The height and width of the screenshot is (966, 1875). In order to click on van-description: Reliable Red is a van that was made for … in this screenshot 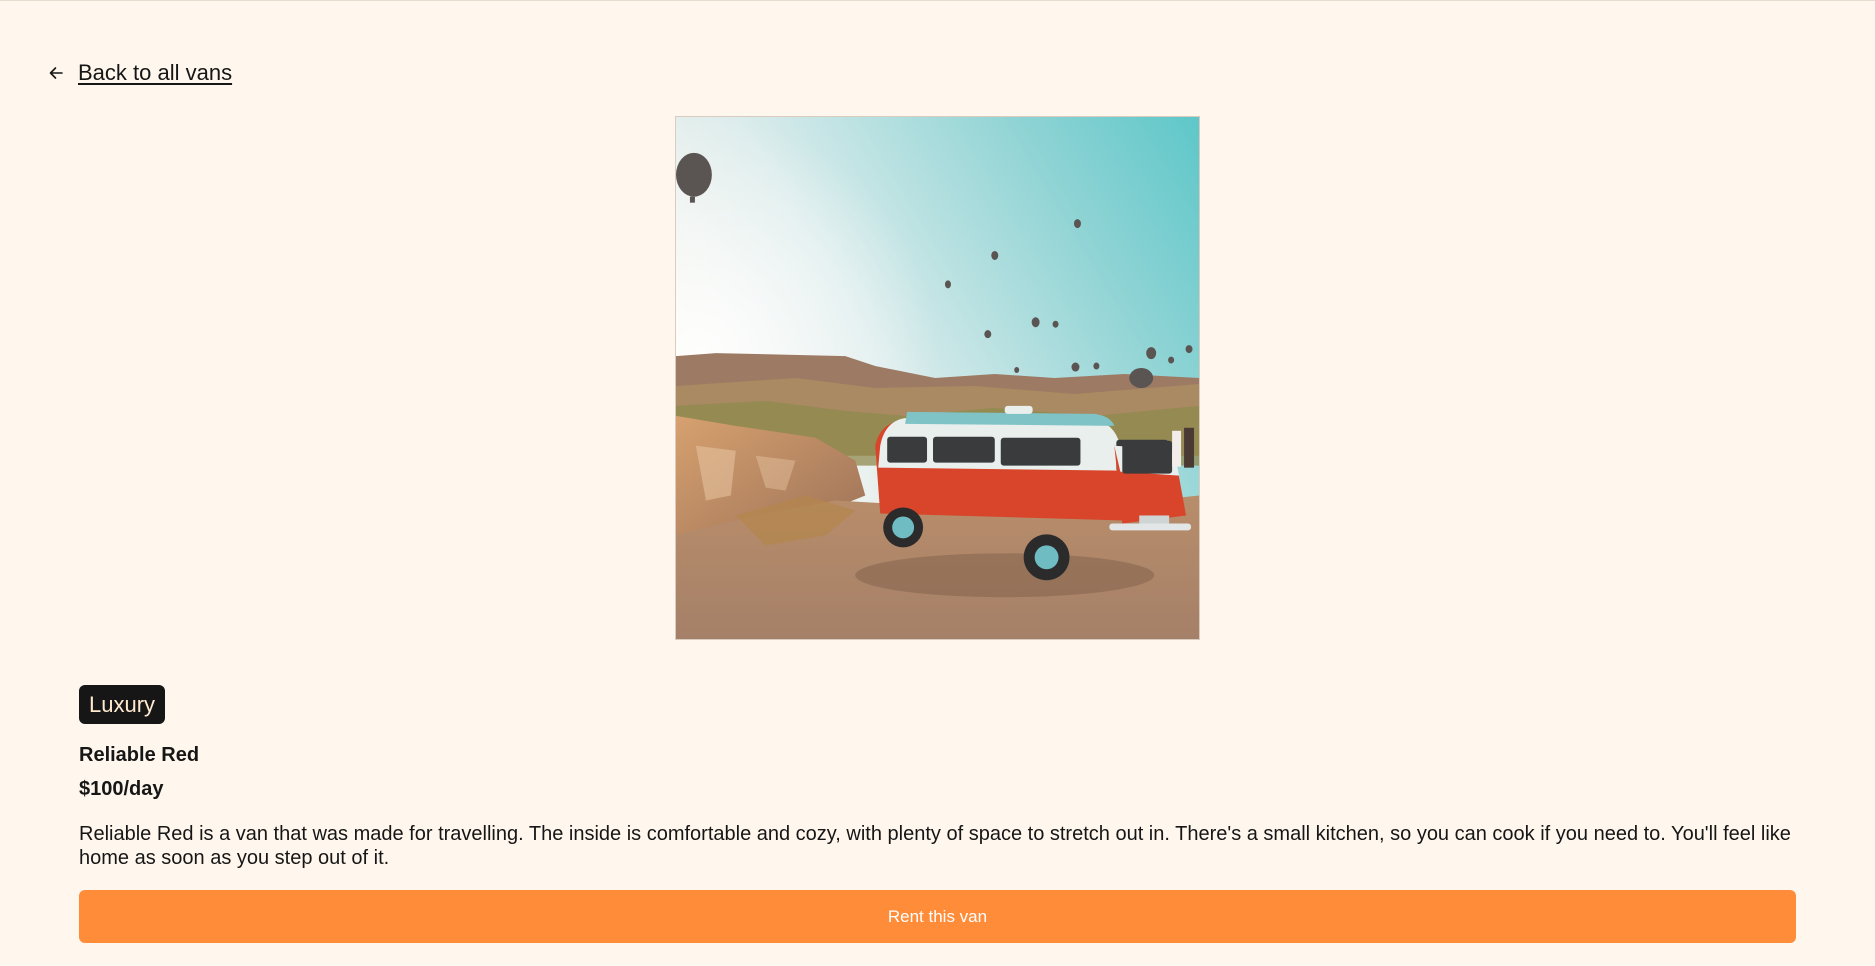, I will do `click(935, 846)`.